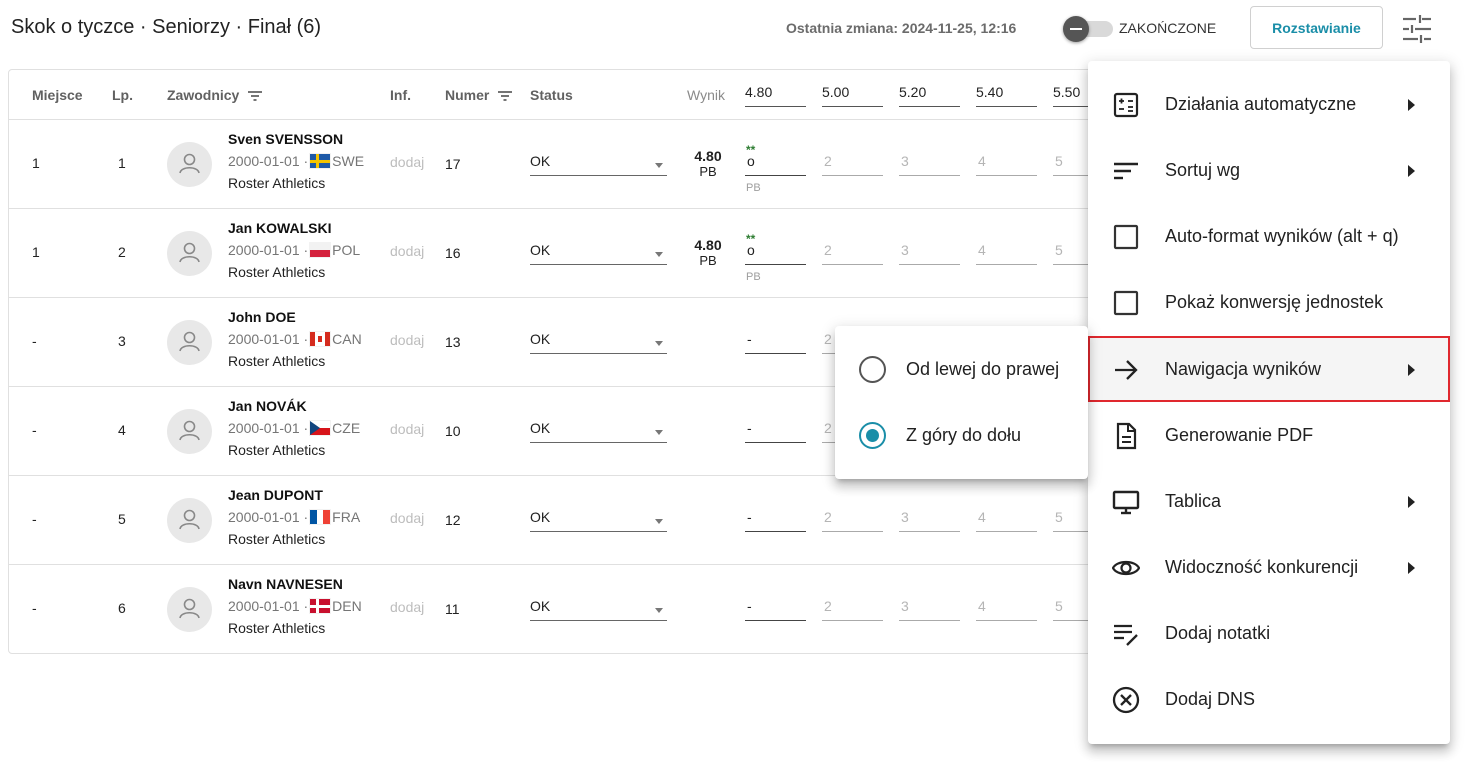  I want to click on menu-item-unit-conversion: Pokaż konwersję jednostek, so click(1269, 302).